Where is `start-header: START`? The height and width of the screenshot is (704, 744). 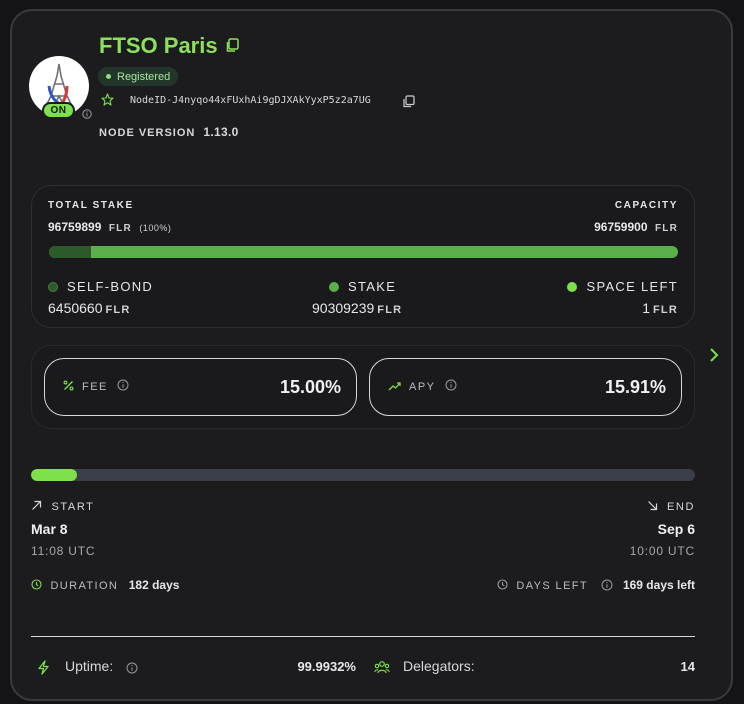
start-header: START is located at coordinates (63, 506).